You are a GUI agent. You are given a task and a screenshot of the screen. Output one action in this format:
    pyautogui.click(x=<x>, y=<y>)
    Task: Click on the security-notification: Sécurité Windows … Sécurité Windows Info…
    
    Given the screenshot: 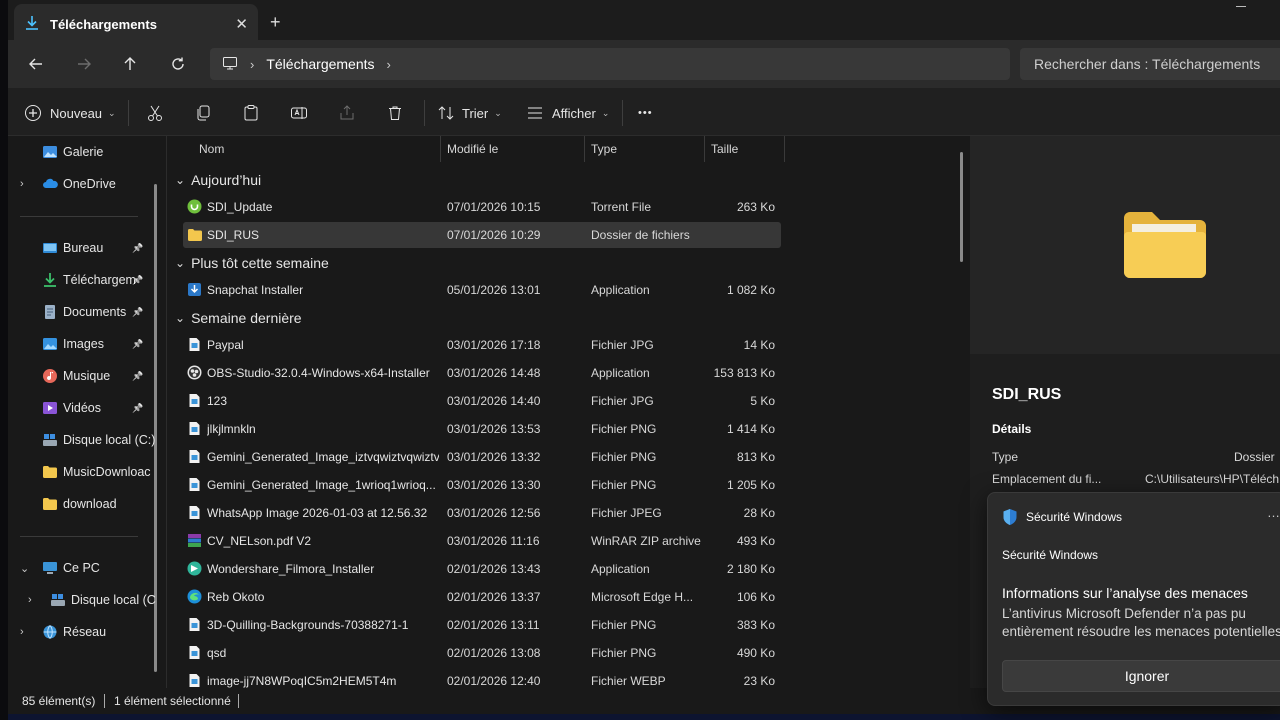 What is the action you would take?
    pyautogui.click(x=1133, y=599)
    